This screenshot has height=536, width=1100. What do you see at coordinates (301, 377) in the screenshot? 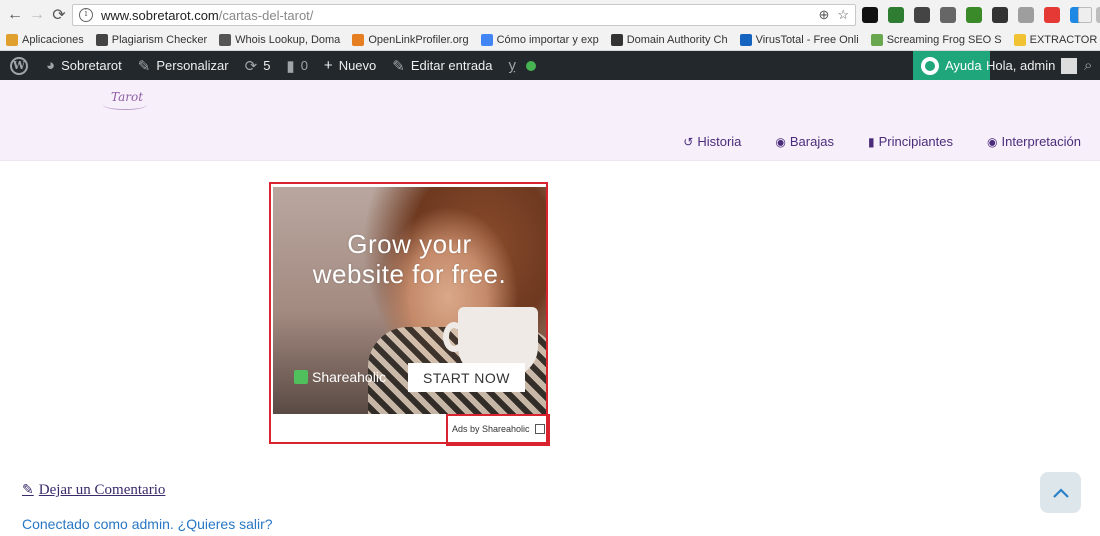
I see `shareaholic-logo-icon` at bounding box center [301, 377].